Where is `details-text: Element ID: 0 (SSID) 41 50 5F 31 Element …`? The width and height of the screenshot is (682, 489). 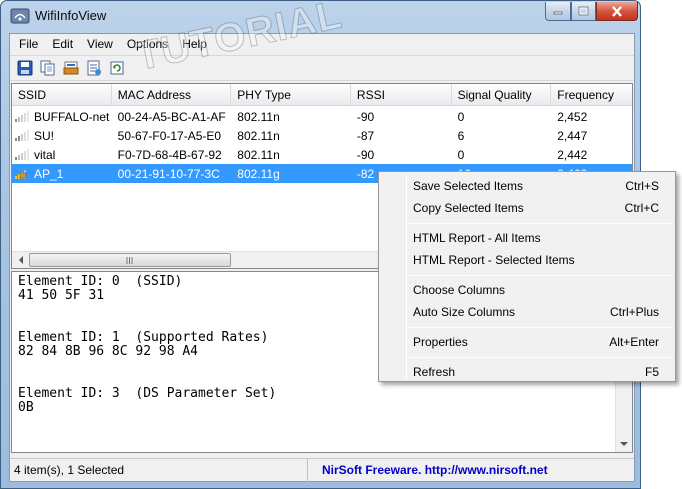
details-text: Element ID: 0 (SSID) 41 50 5F 31 Element … is located at coordinates (147, 345).